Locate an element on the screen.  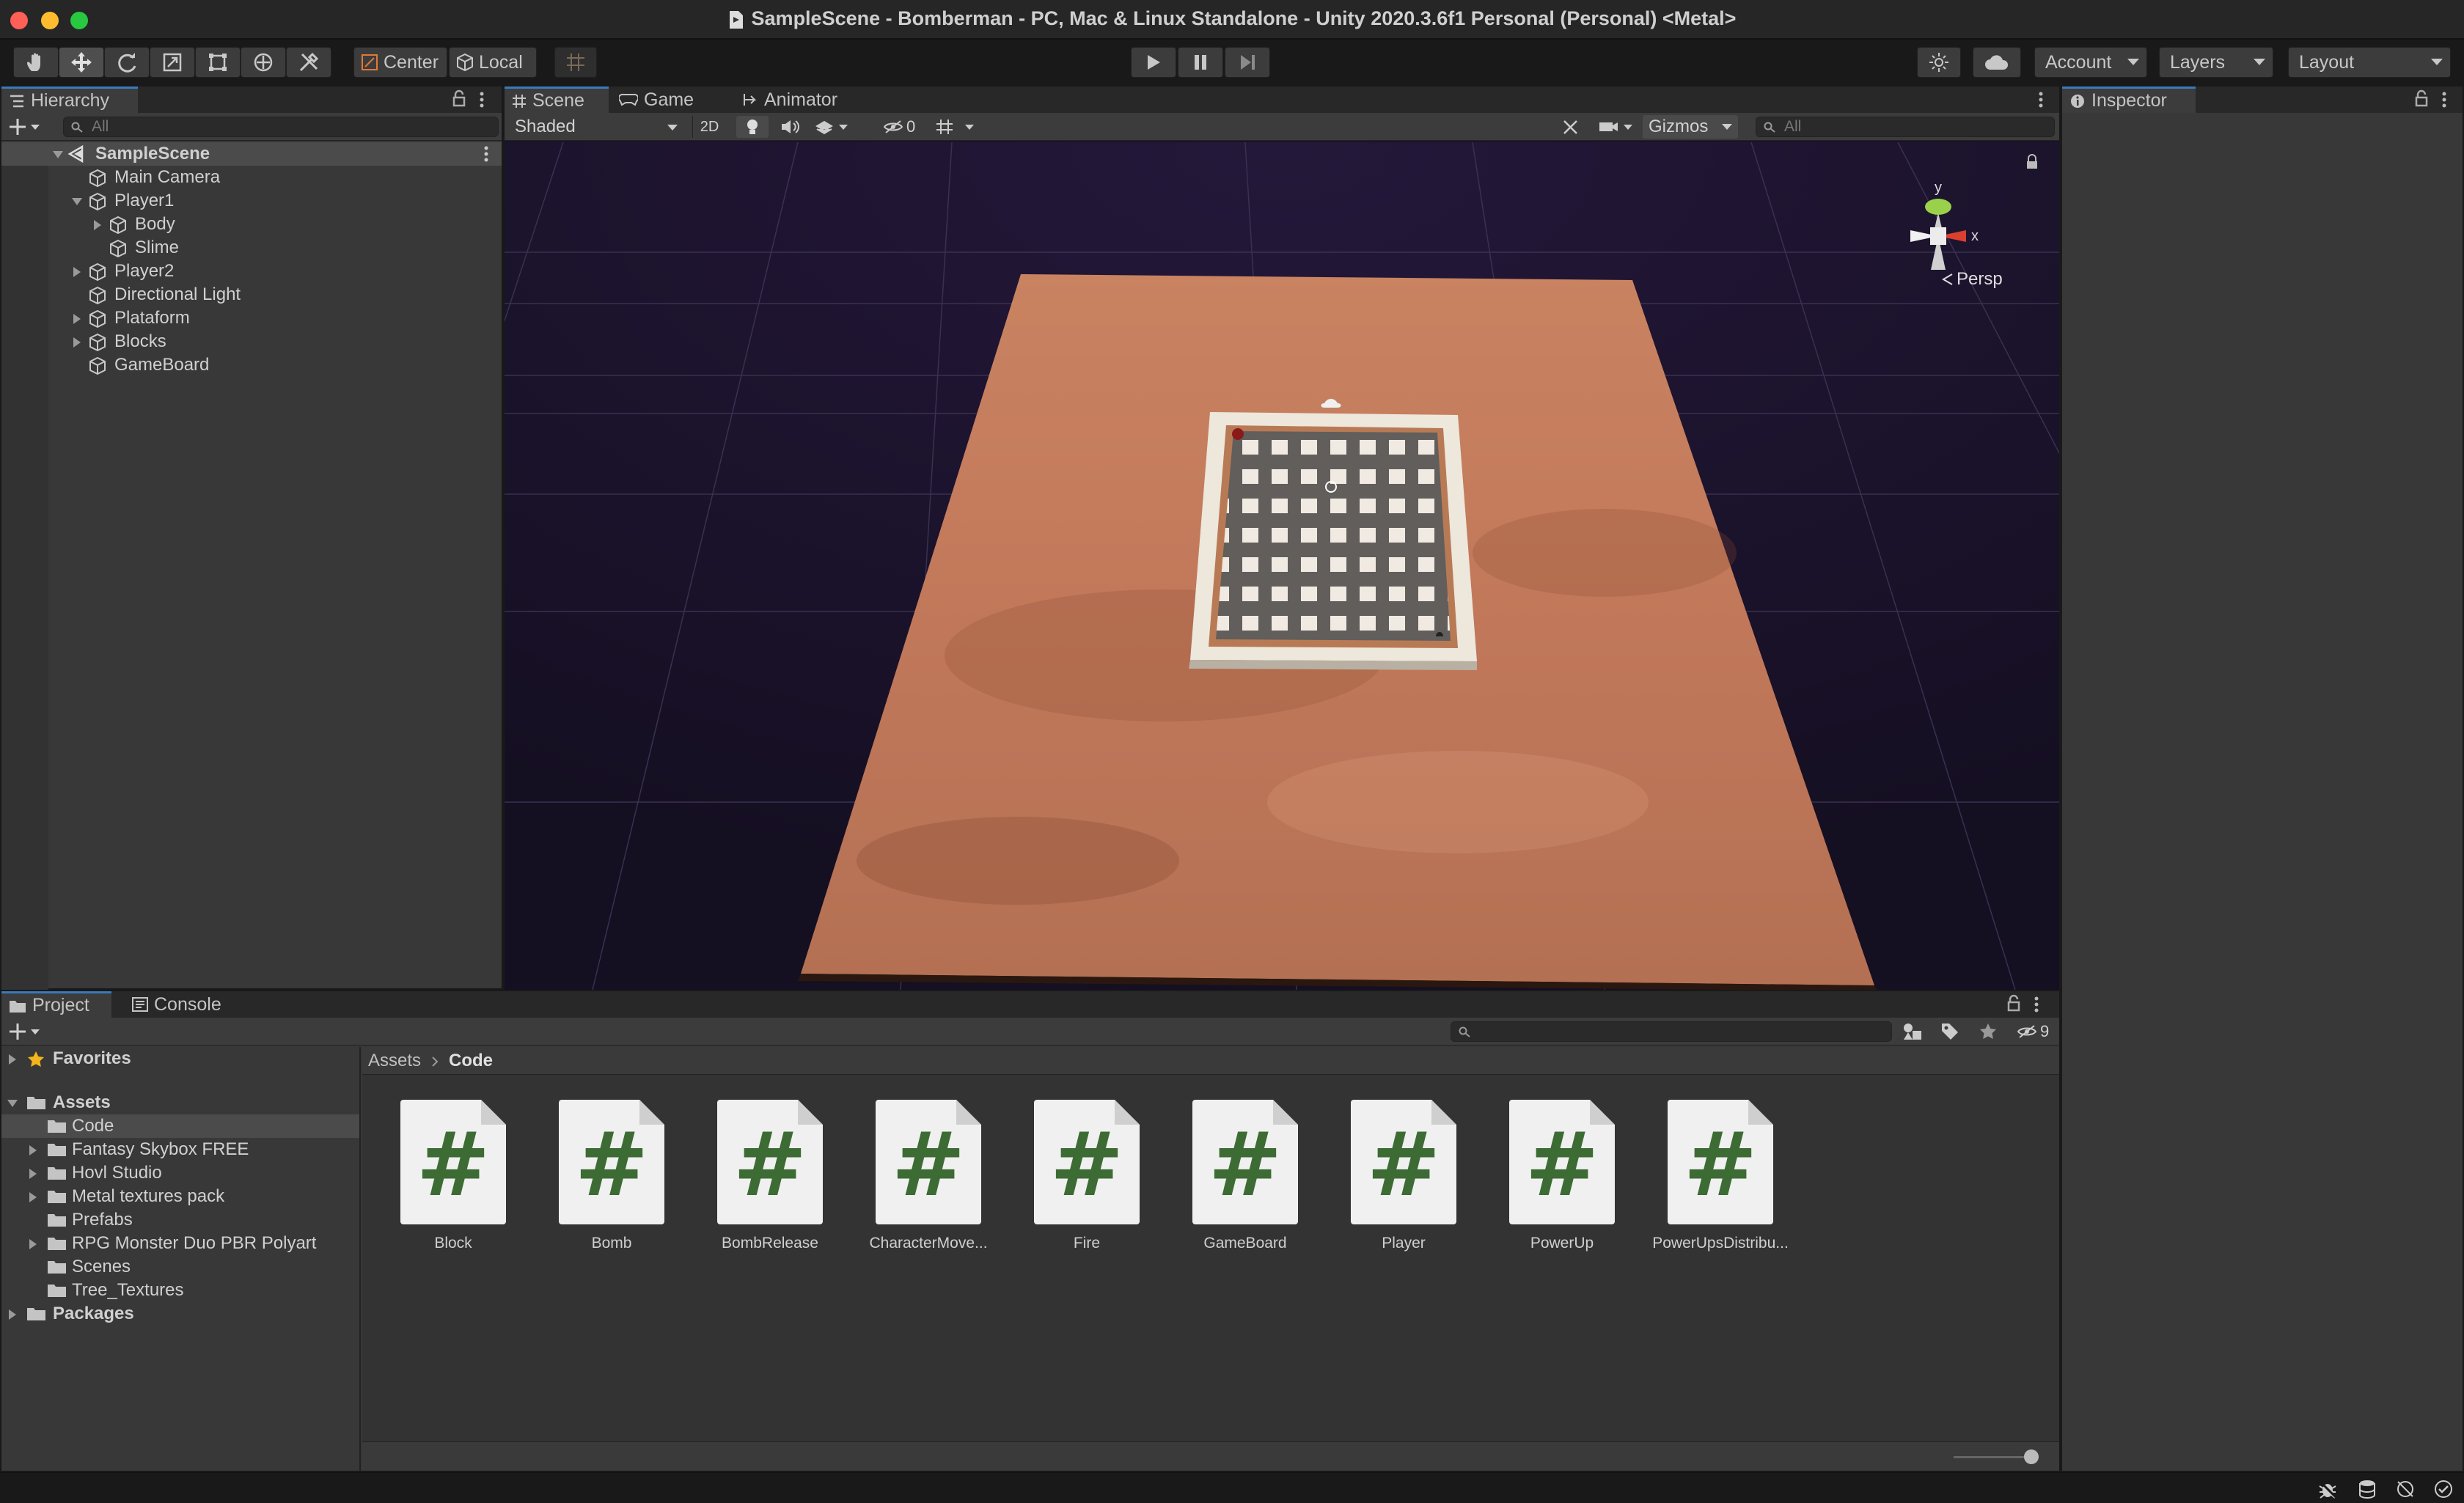
cloud-button is located at coordinates (1997, 62).